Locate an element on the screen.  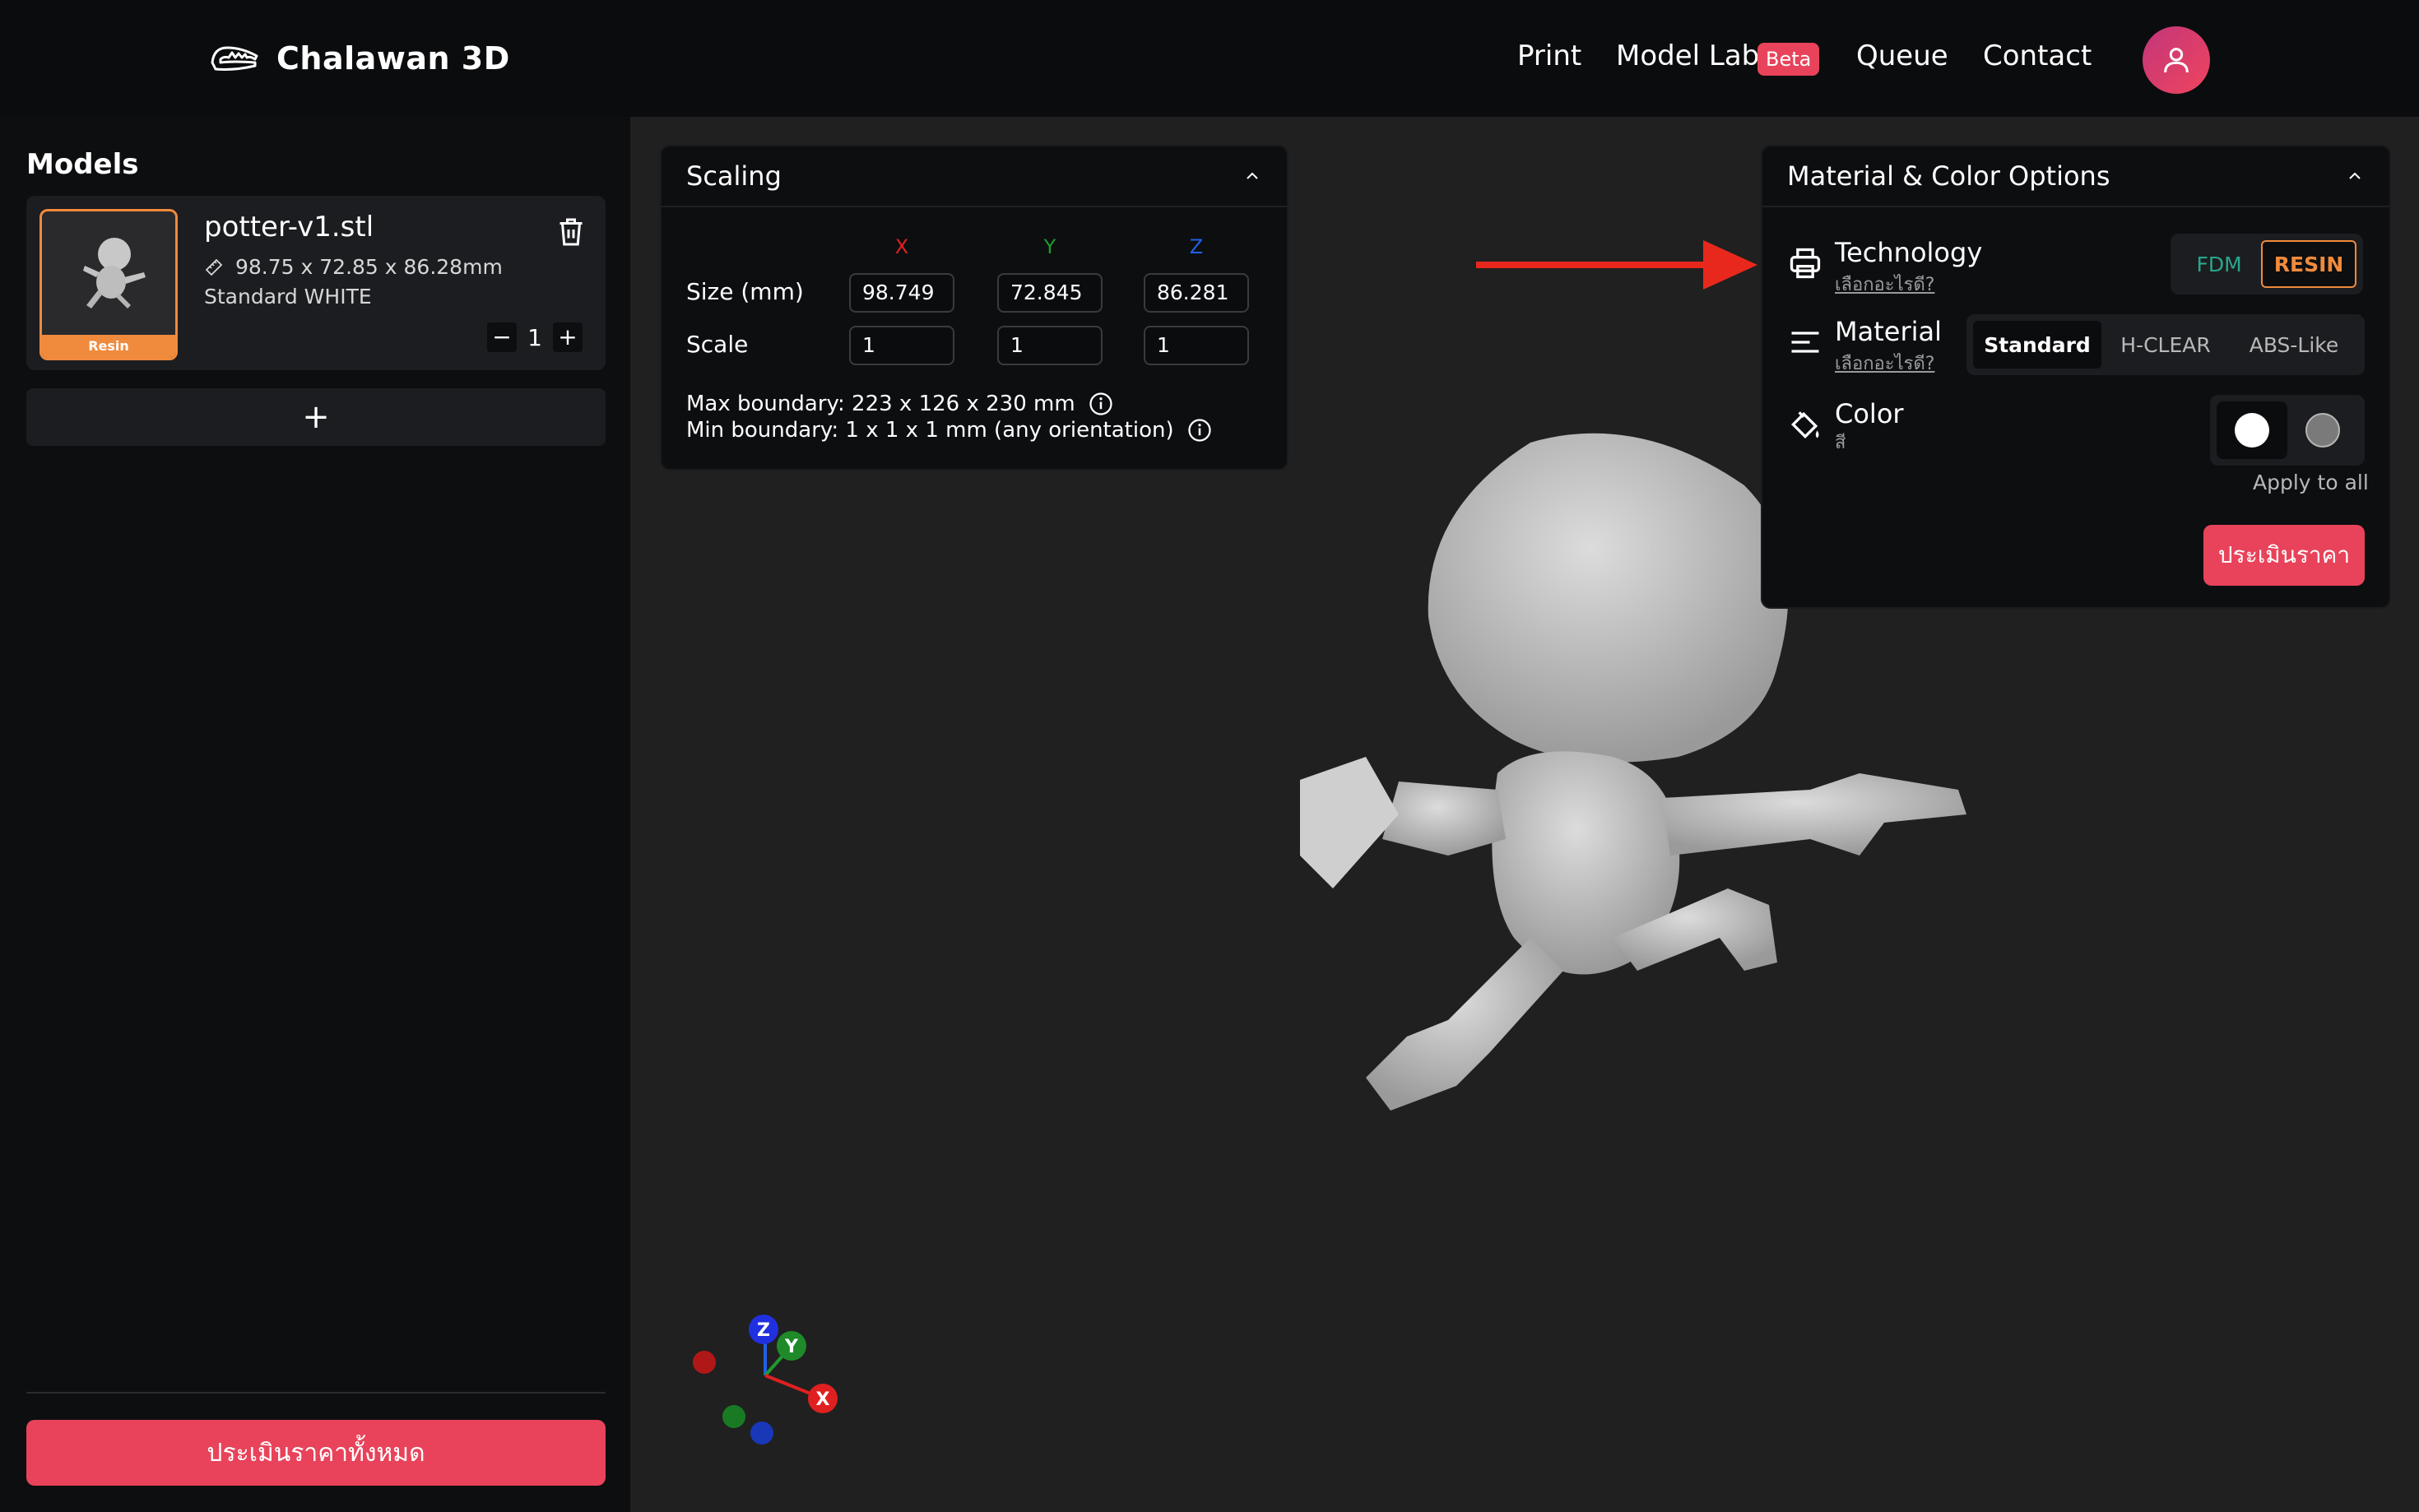
material-selector: Standard H-CLEAR ABS-Like is located at coordinates (2165, 344).